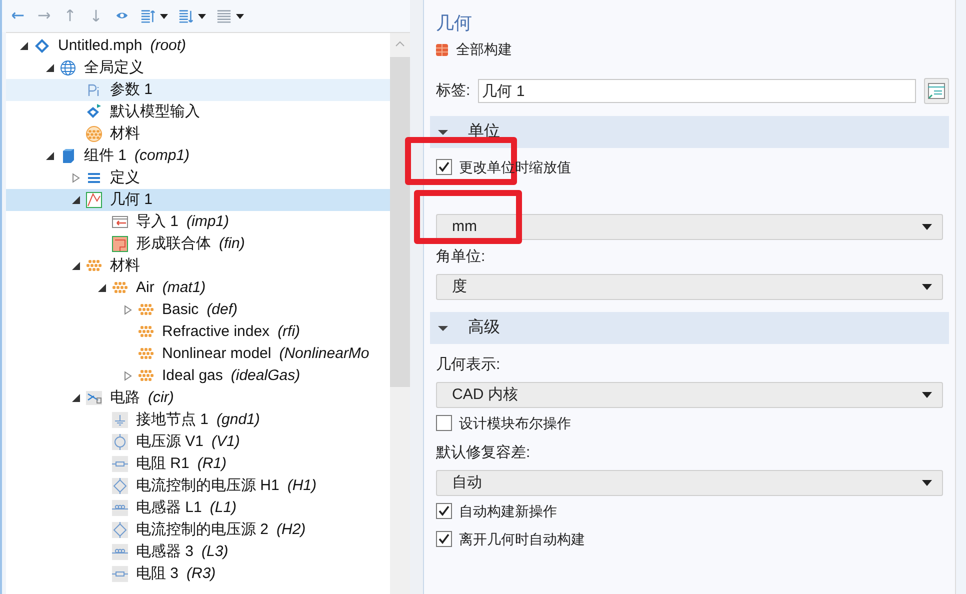 The height and width of the screenshot is (594, 966). I want to click on tree-item: 接地节点 1 (gnd1), so click(198, 420).